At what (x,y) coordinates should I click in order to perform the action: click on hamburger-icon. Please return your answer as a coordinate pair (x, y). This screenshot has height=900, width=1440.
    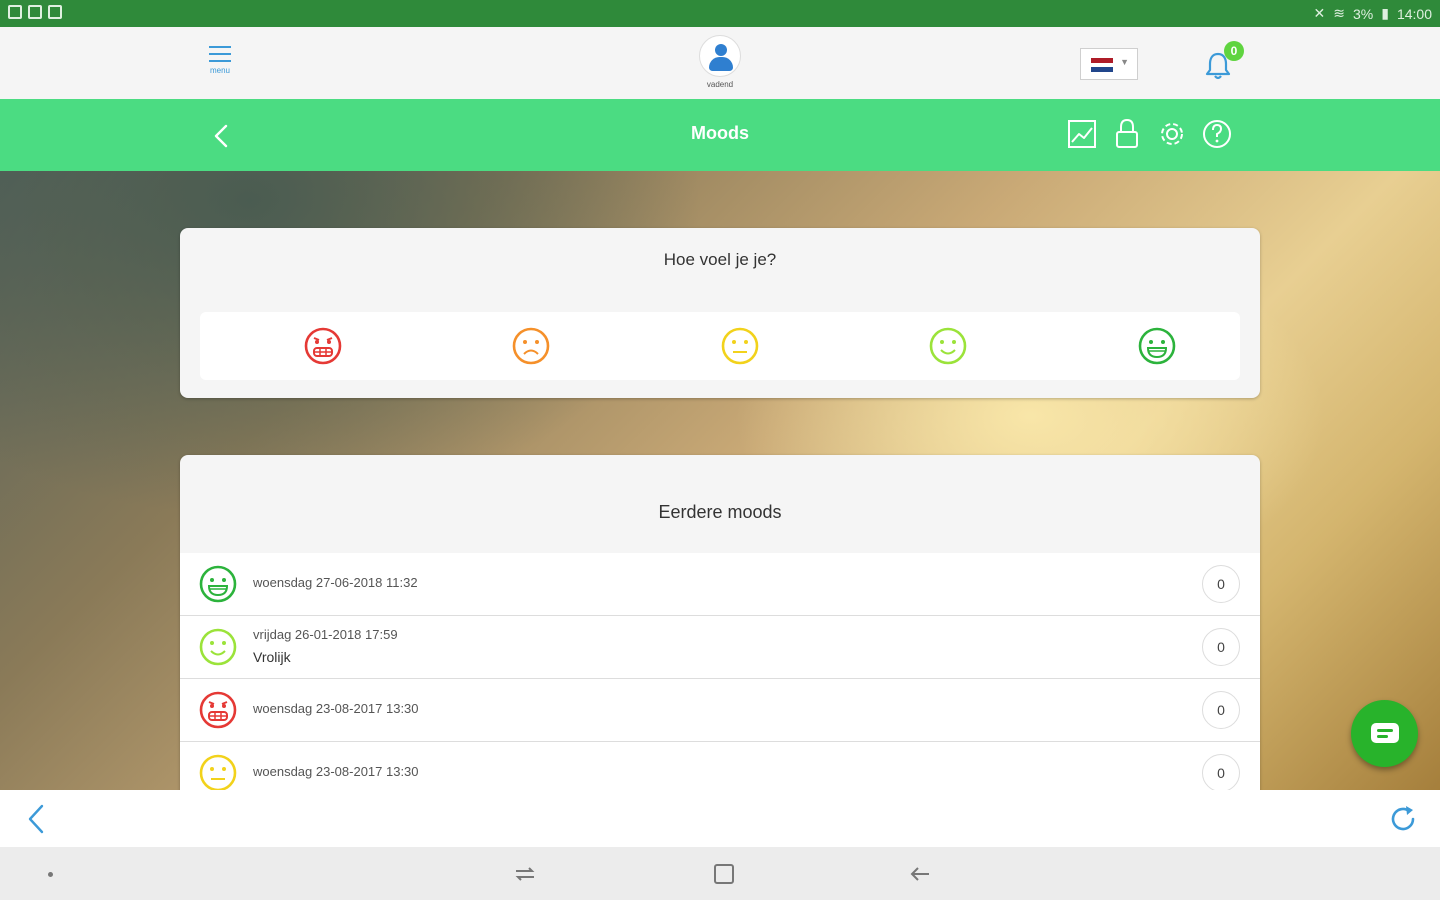
    Looking at the image, I should click on (220, 54).